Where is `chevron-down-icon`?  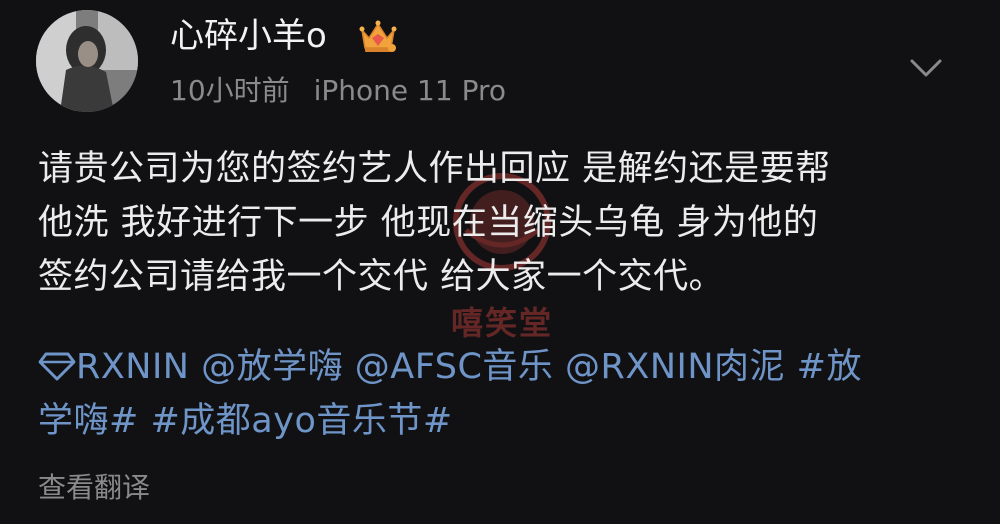 chevron-down-icon is located at coordinates (926, 67).